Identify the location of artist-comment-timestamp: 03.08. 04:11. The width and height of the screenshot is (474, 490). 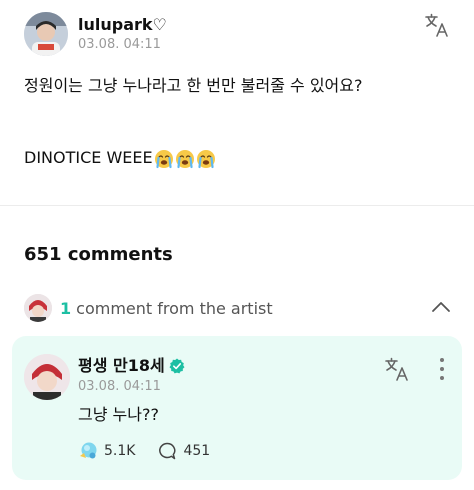
(119, 386).